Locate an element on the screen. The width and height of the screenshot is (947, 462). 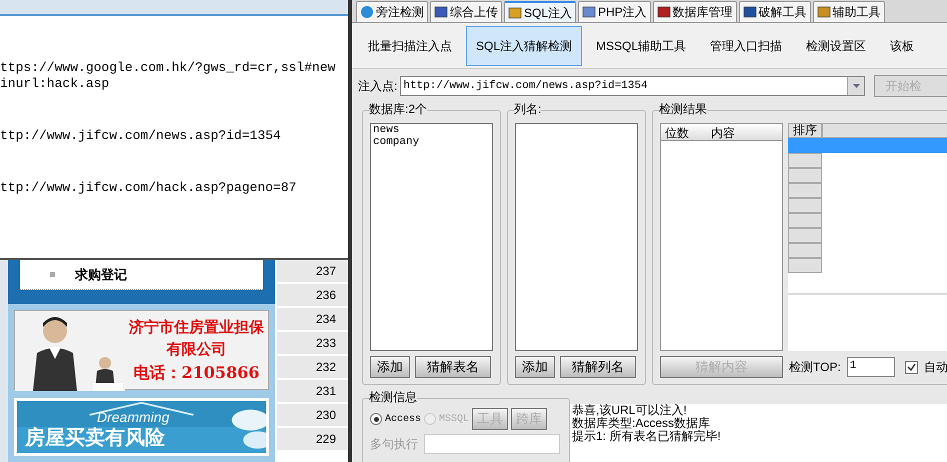
checkbox is located at coordinates (911, 367).